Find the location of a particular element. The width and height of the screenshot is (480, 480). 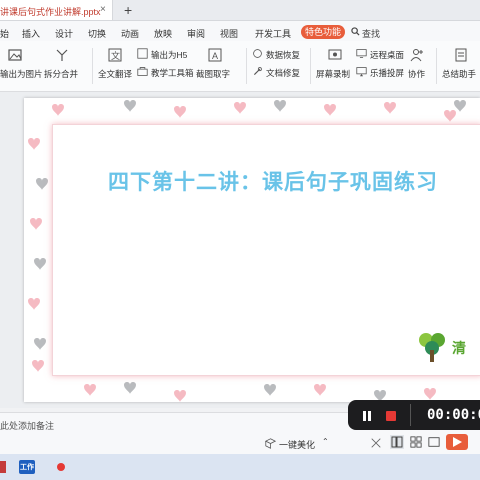

image-export-icon is located at coordinates (15, 55).